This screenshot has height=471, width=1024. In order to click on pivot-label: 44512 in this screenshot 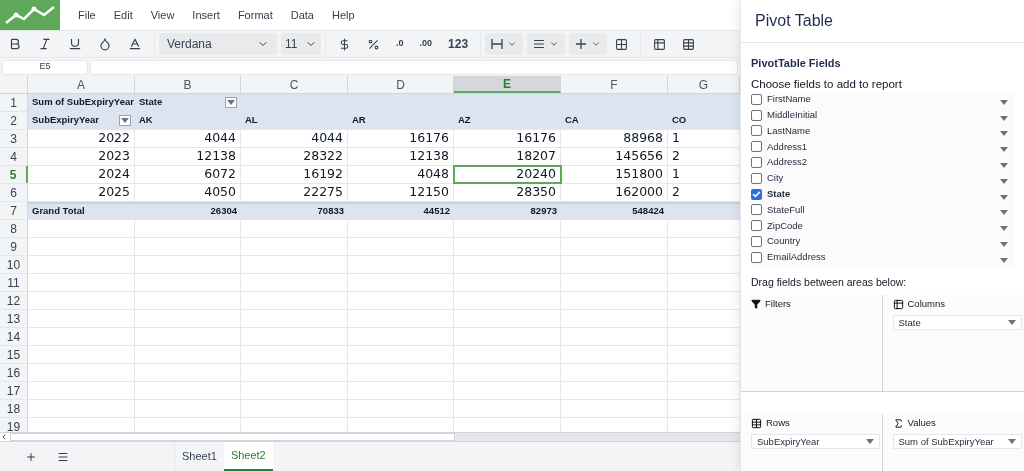, I will do `click(436, 211)`.